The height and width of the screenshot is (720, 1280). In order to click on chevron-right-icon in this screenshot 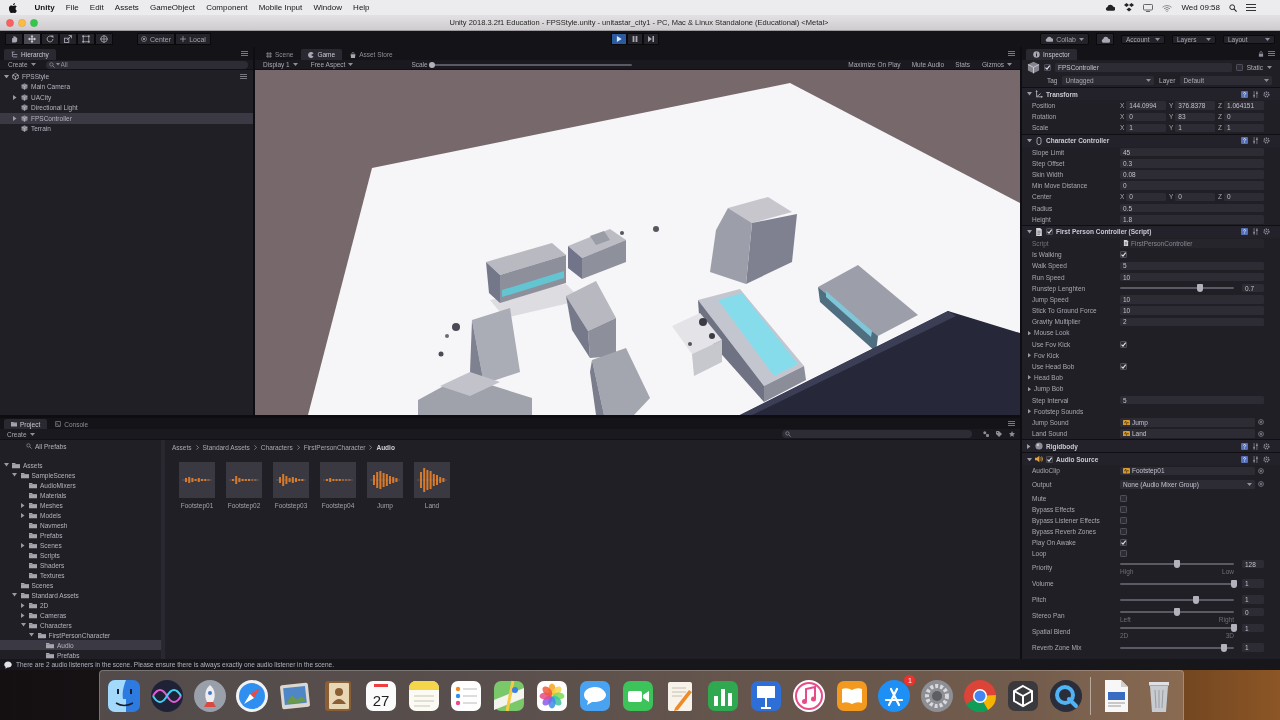, I will do `click(298, 447)`.